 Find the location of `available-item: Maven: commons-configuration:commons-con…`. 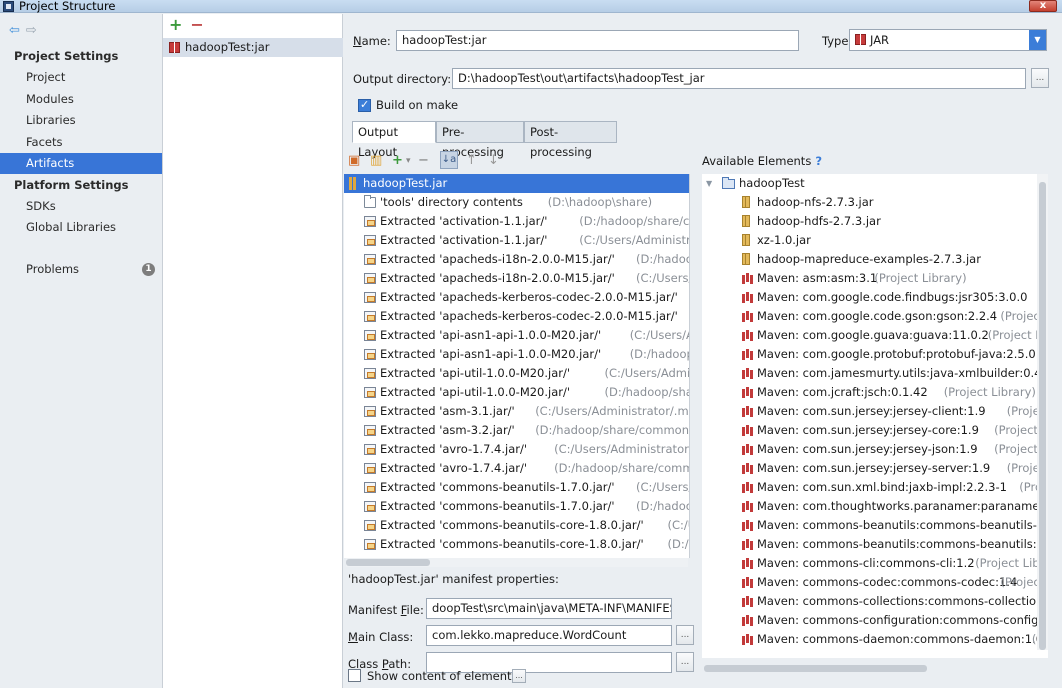

available-item: Maven: commons-configuration:commons-con… is located at coordinates (875, 620).